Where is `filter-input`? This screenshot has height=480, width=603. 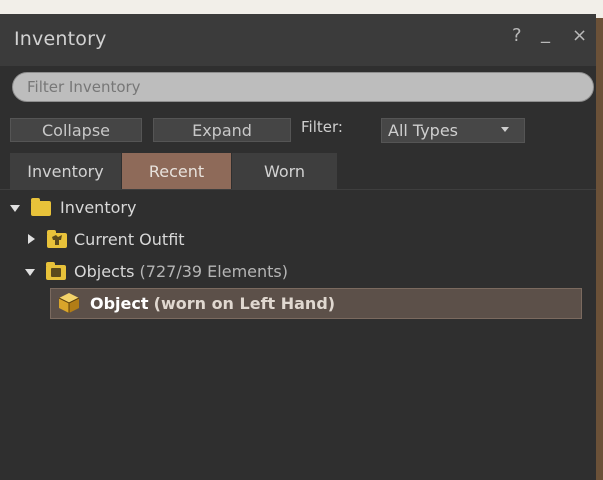 filter-input is located at coordinates (303, 87).